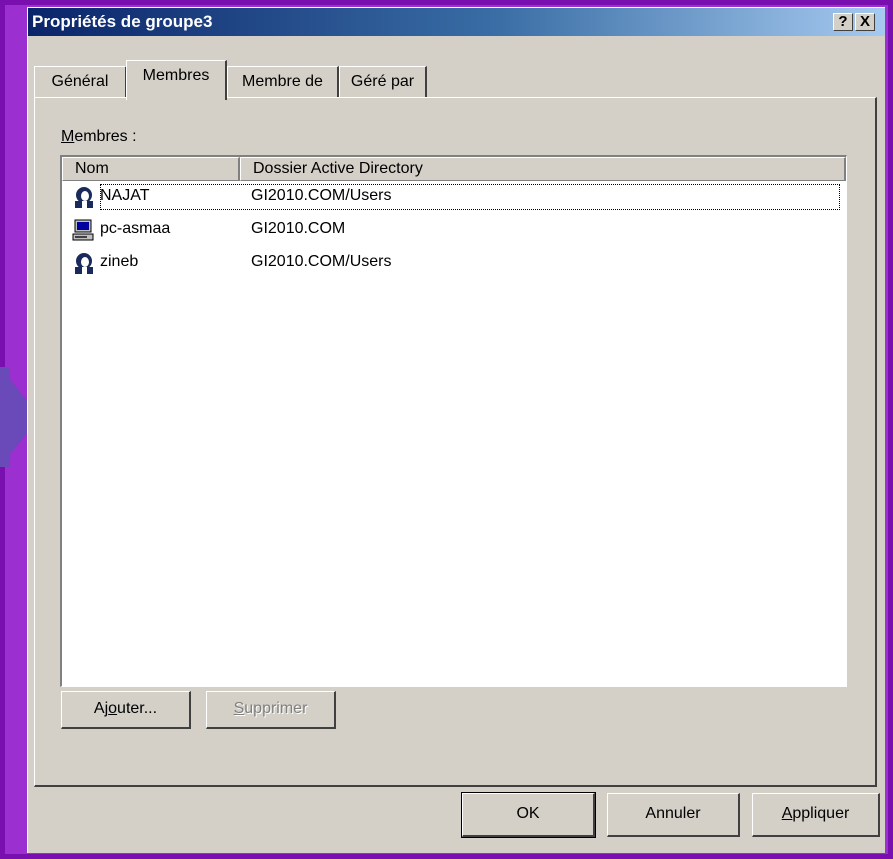 This screenshot has width=893, height=859. What do you see at coordinates (470, 197) in the screenshot?
I see `focus-rectangle` at bounding box center [470, 197].